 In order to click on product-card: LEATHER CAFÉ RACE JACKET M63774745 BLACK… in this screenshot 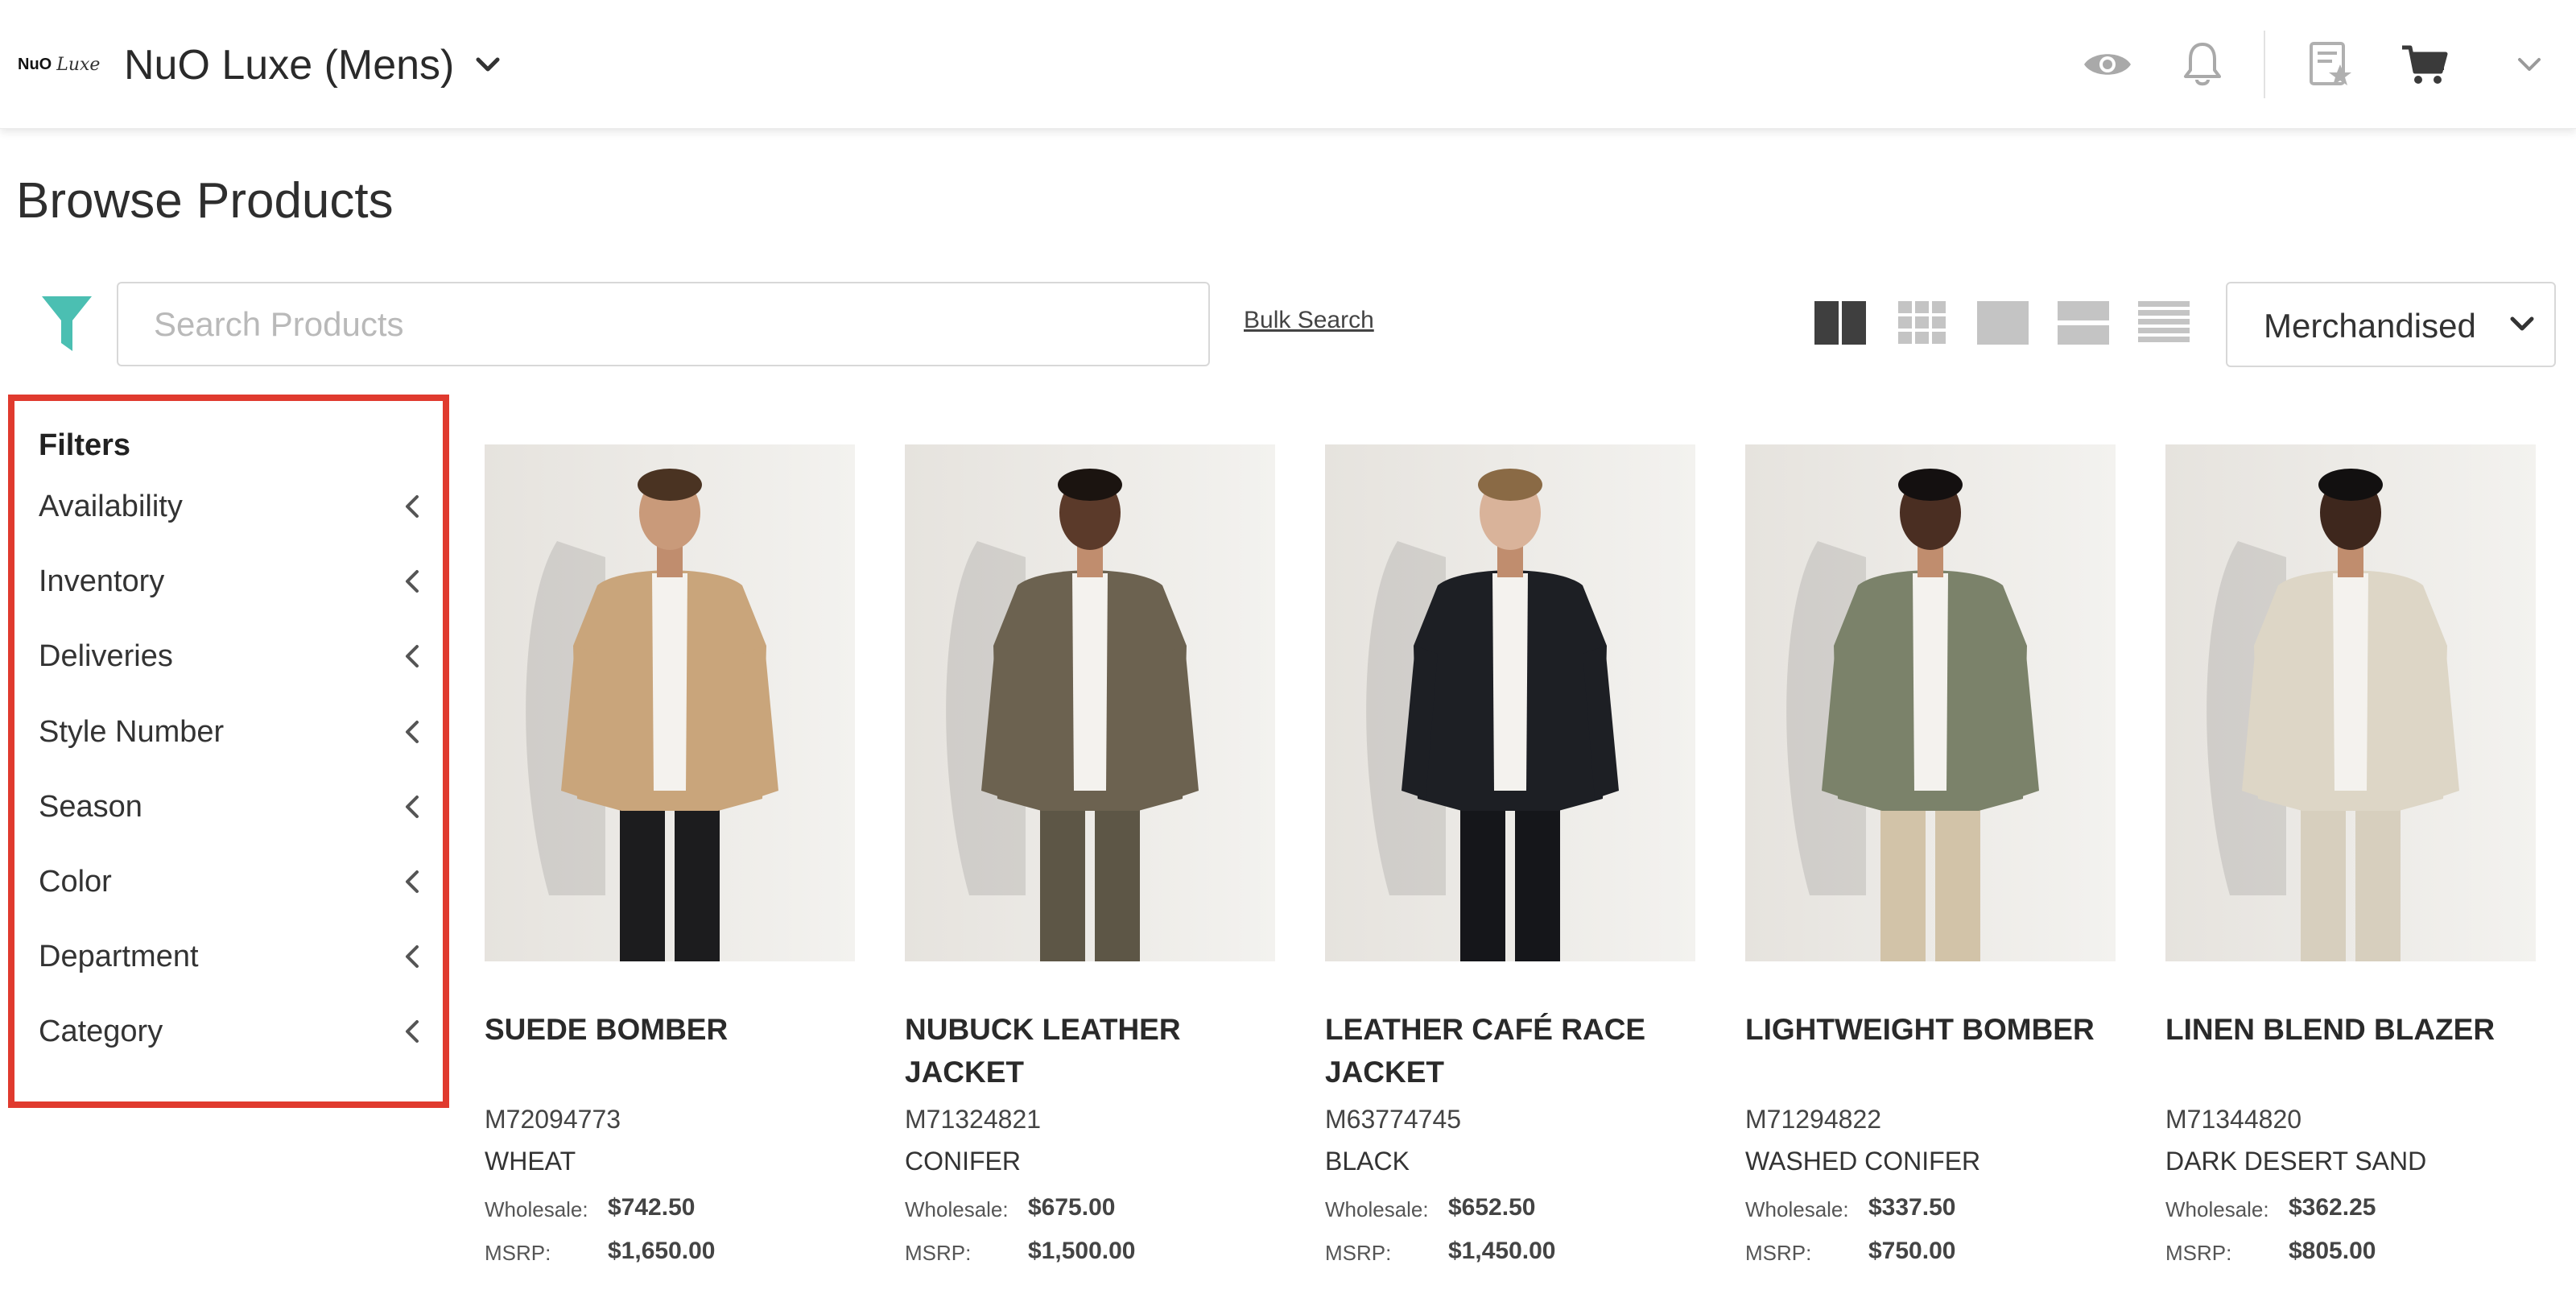, I will do `click(1510, 863)`.